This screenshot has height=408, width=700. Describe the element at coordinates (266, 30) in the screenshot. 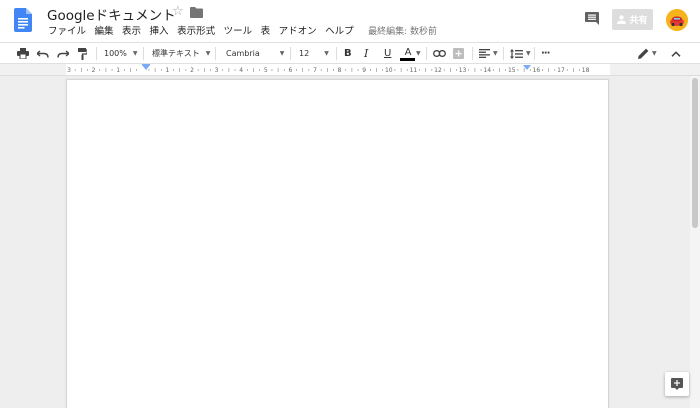

I see `menu-table: 表` at that location.